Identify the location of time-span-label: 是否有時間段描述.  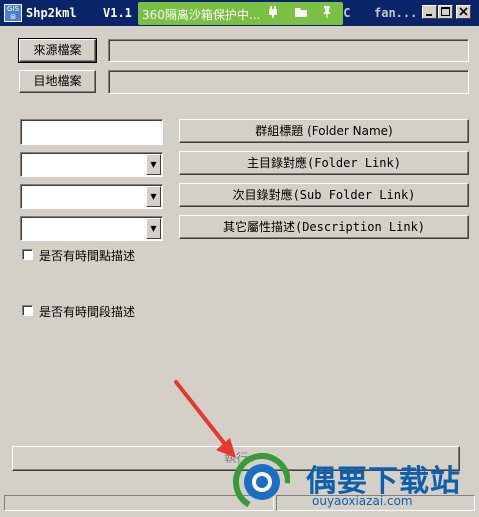
(87, 312).